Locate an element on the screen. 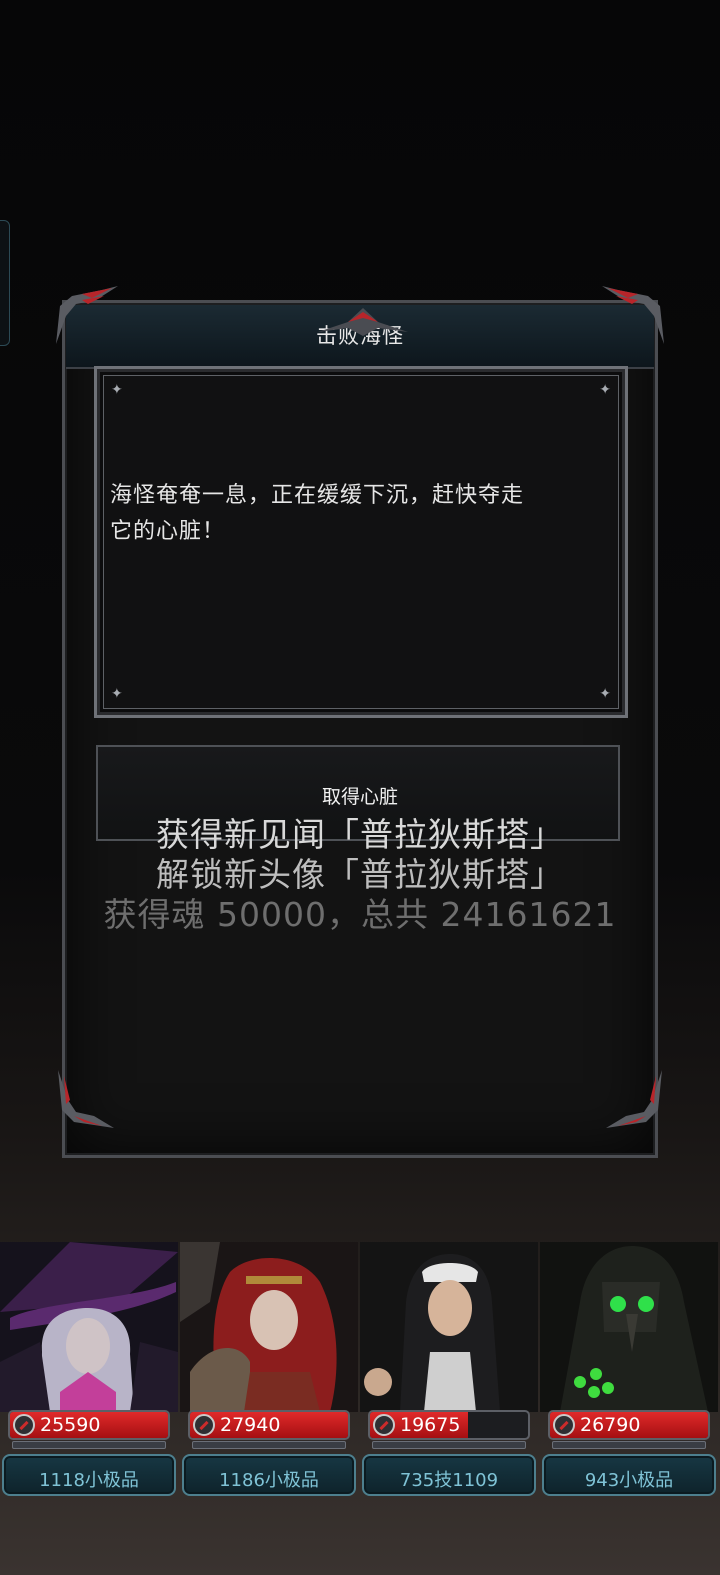  hero-card-nun: 19675 735技1109 is located at coordinates (449, 1371).